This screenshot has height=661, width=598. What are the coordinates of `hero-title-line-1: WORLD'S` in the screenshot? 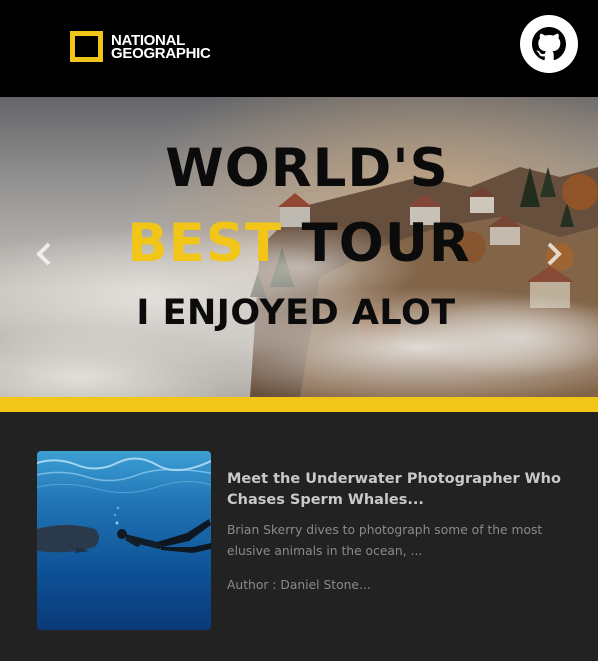 It's located at (307, 168).